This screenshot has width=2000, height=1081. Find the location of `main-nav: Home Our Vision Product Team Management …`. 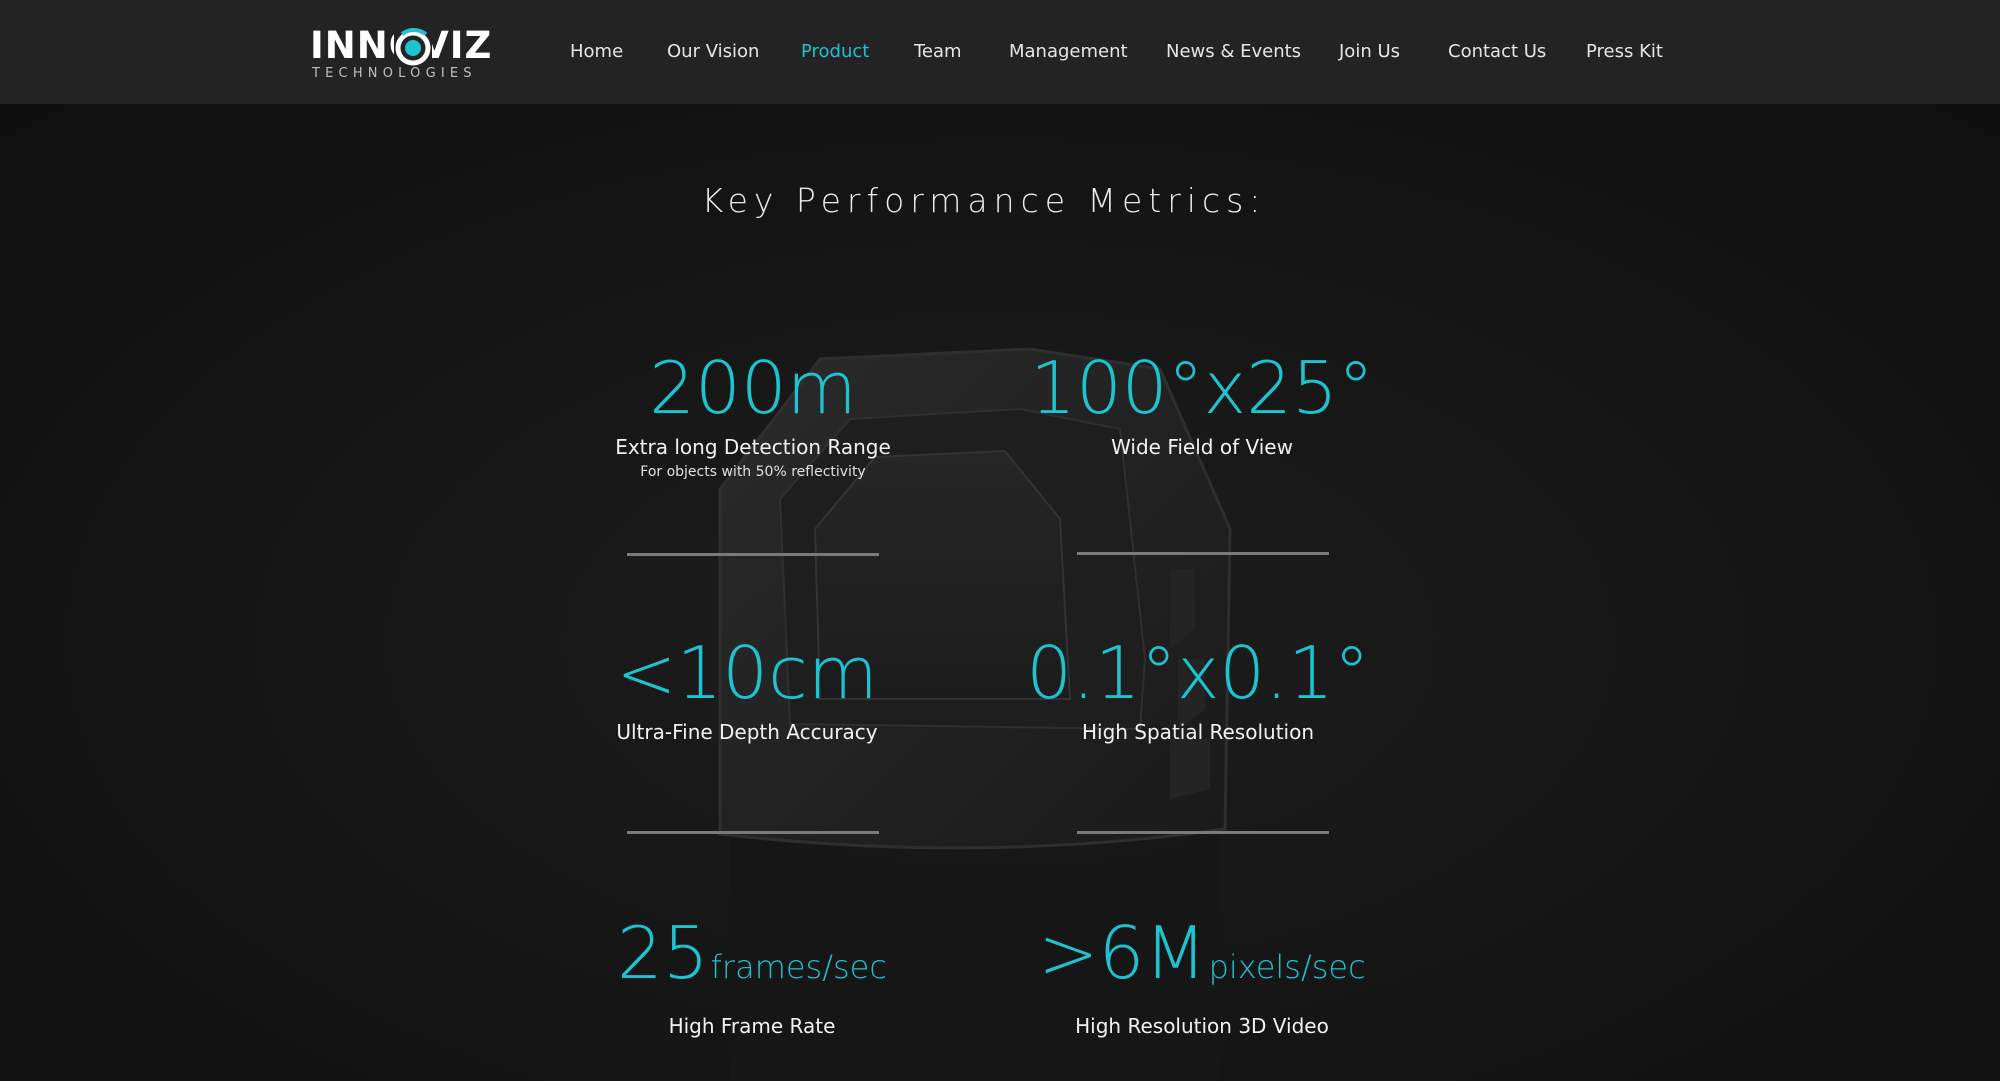

main-nav: Home Our Vision Product Team Management … is located at coordinates (1000, 52).